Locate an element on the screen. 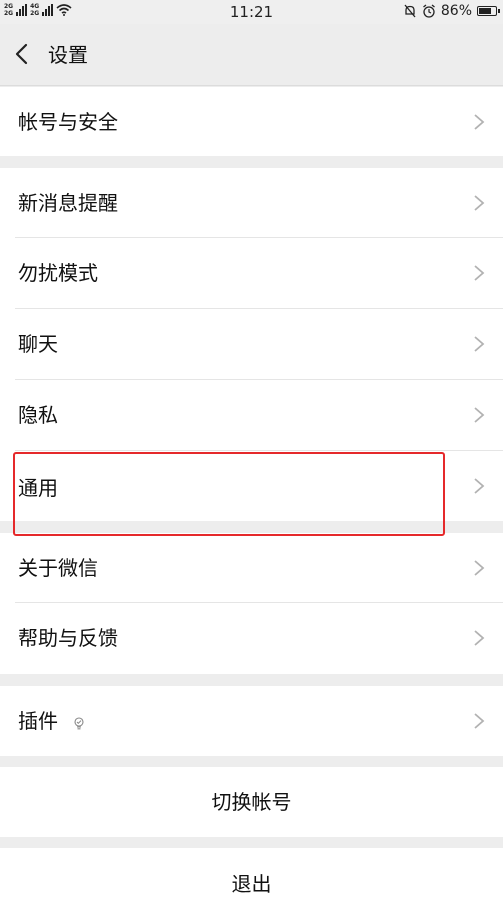  logout-button: 退出 is located at coordinates (251, 875).